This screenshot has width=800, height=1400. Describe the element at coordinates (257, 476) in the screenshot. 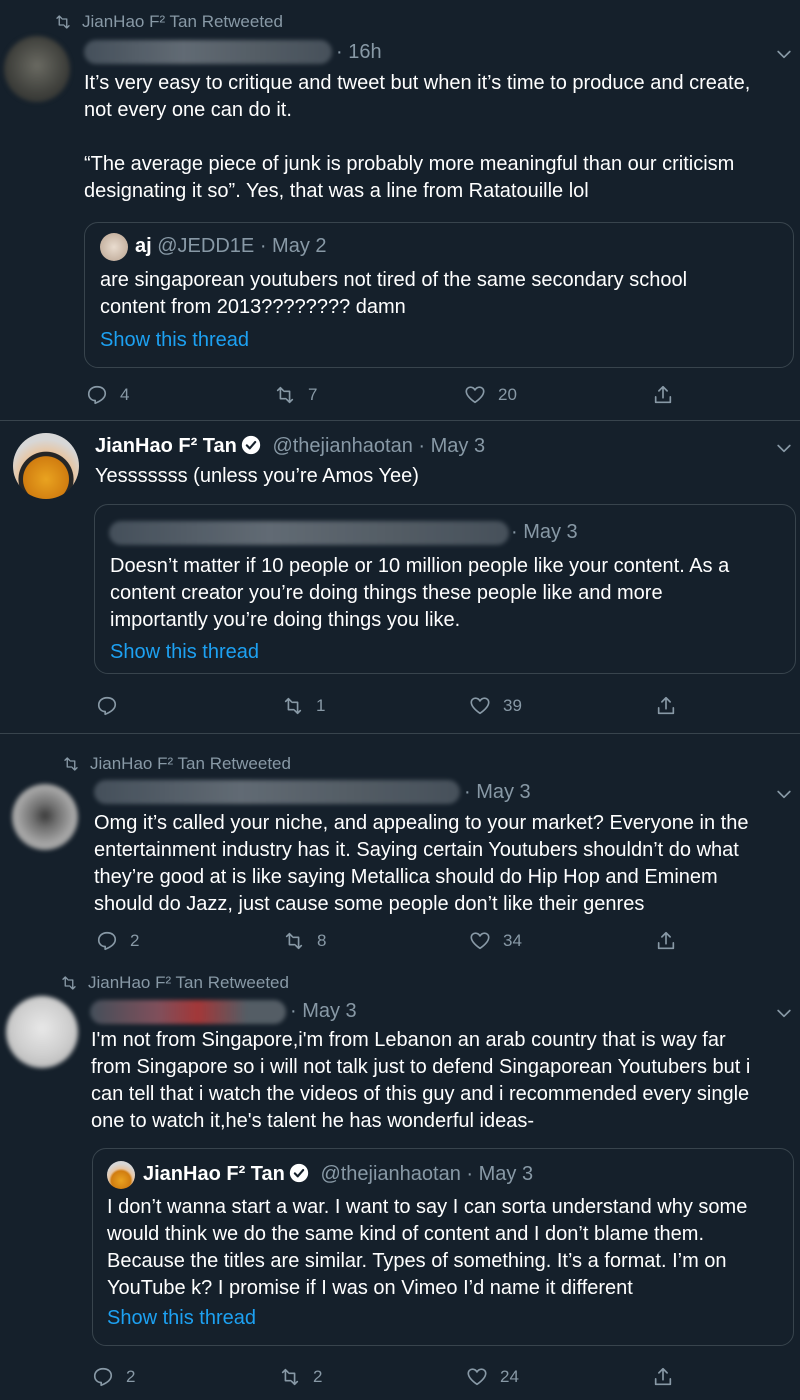

I see `tweet-text: Yesssssss (unless you’re Amos Yee)` at that location.